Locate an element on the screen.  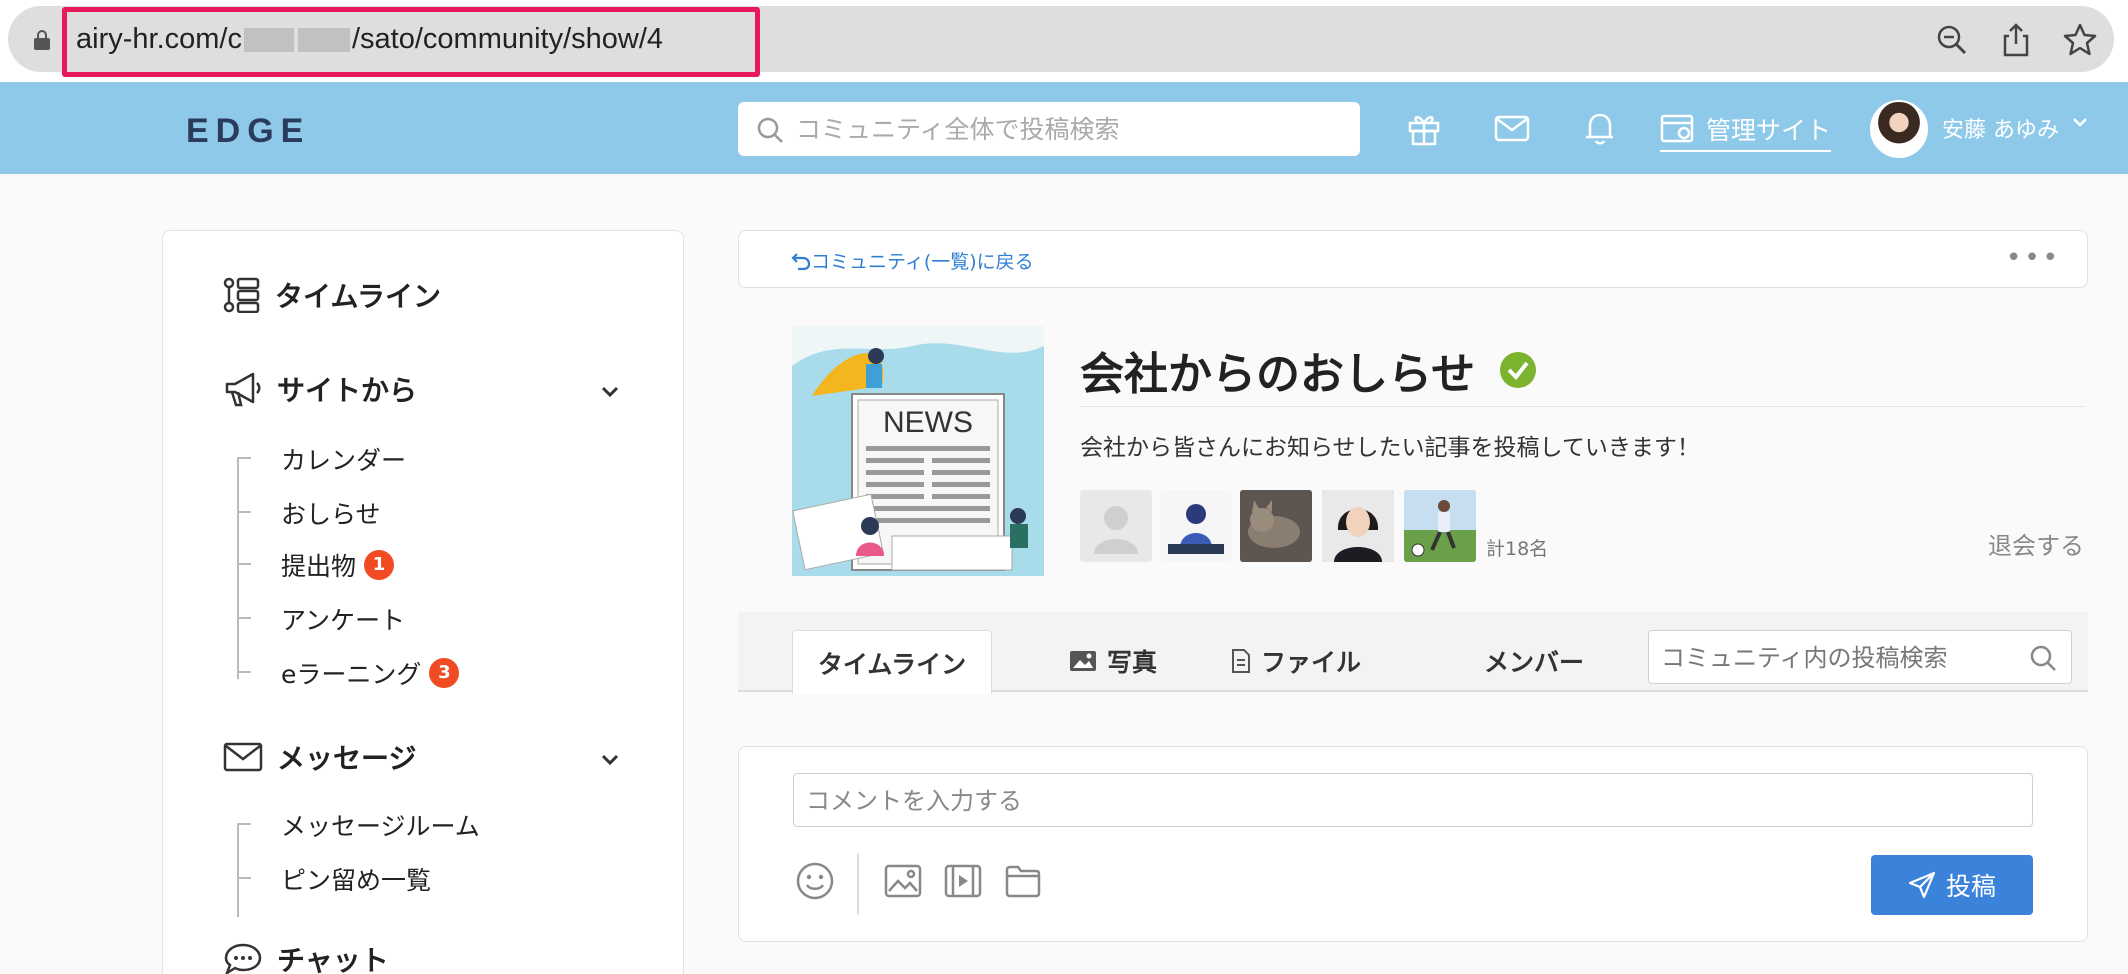
bell-icon is located at coordinates (1600, 128).